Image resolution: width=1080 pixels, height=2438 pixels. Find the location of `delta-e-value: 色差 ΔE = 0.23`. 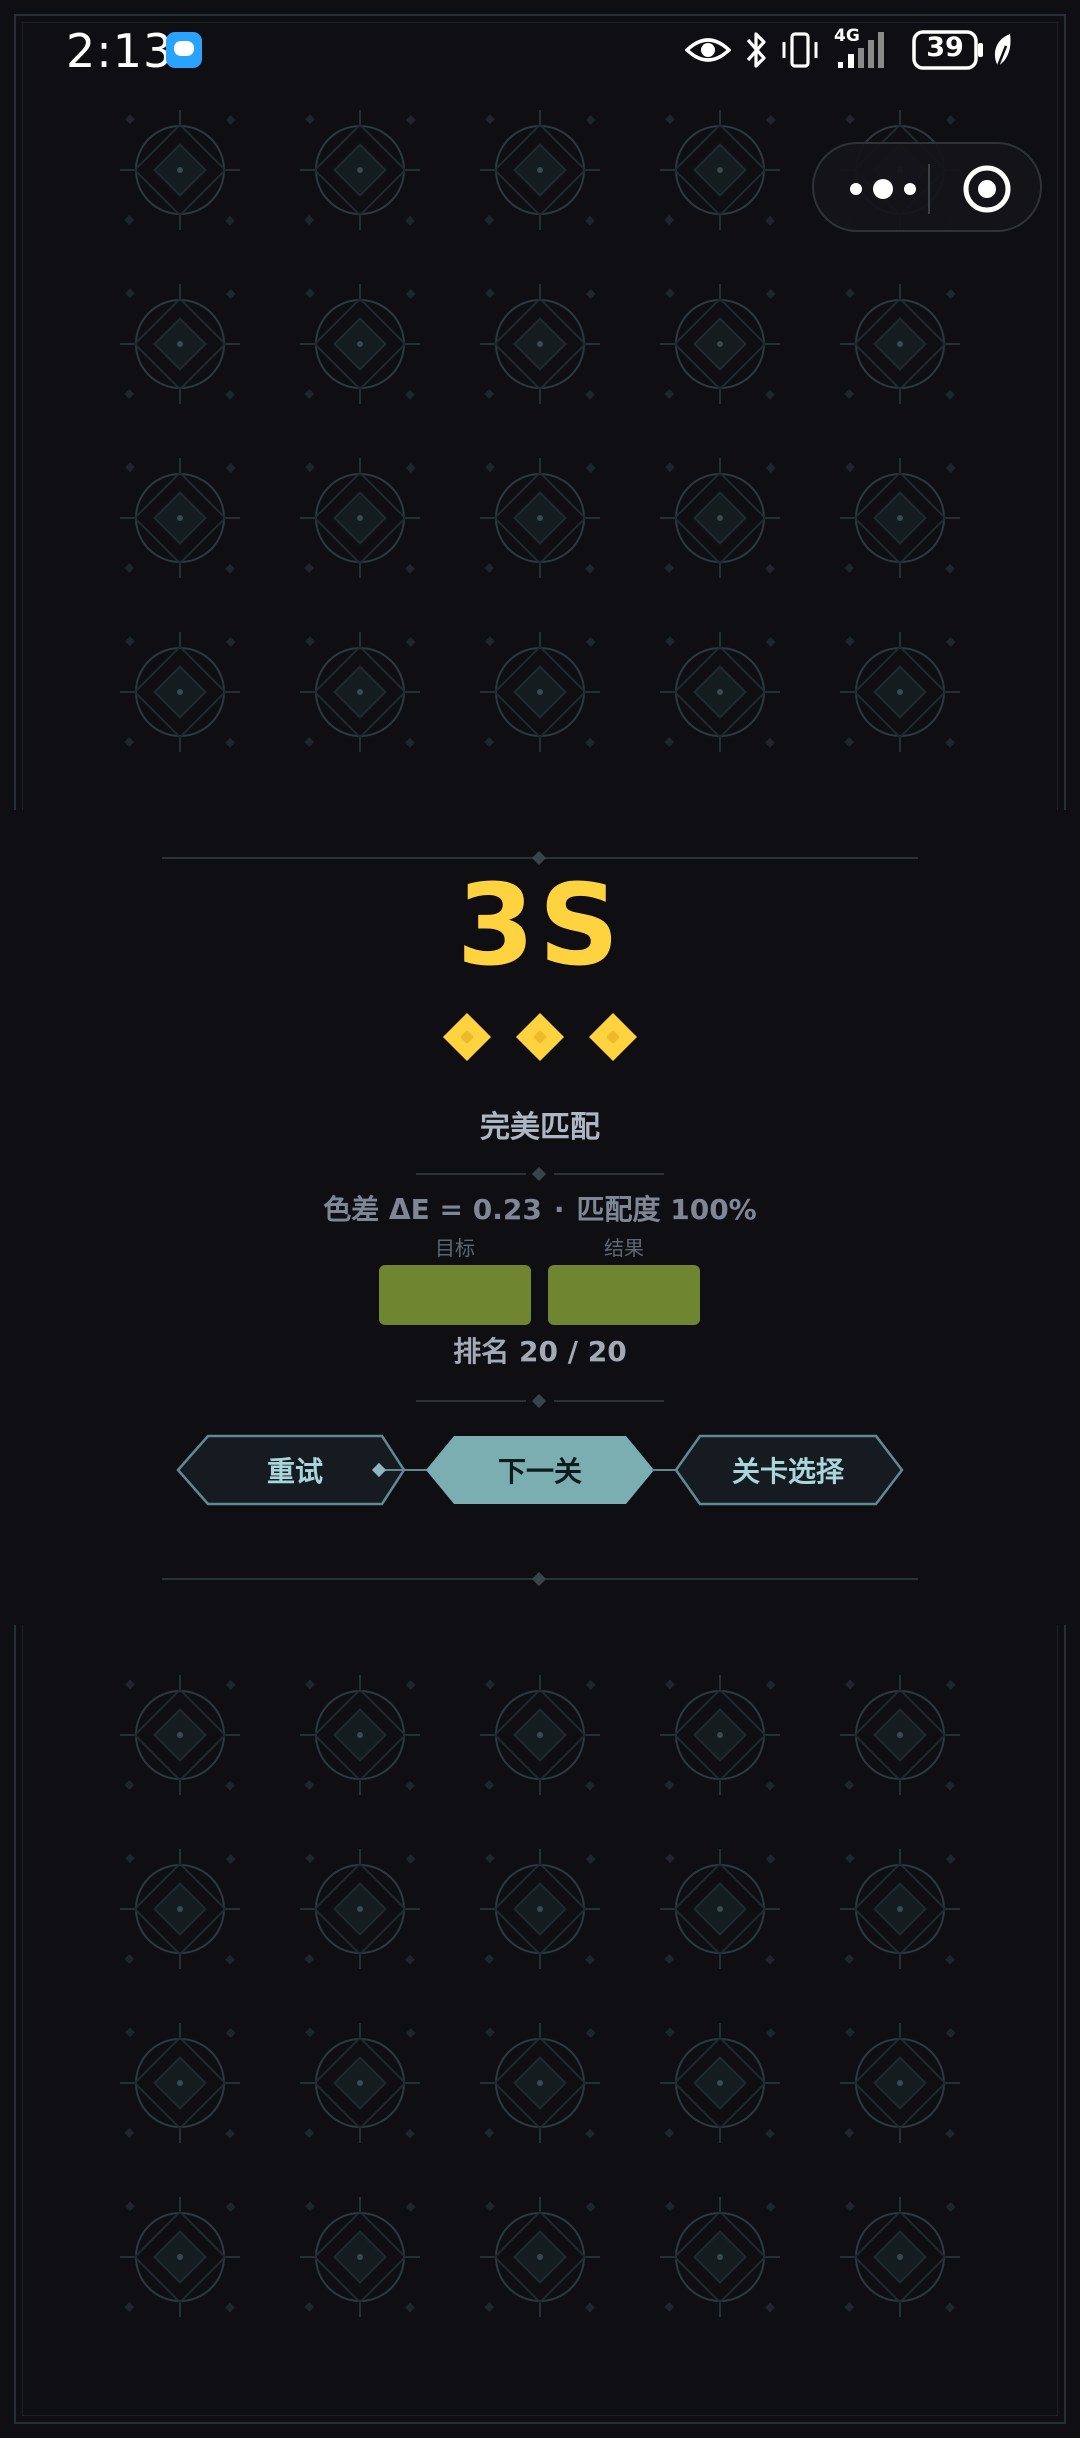

delta-e-value: 色差 ΔE = 0.23 is located at coordinates (432, 1209).